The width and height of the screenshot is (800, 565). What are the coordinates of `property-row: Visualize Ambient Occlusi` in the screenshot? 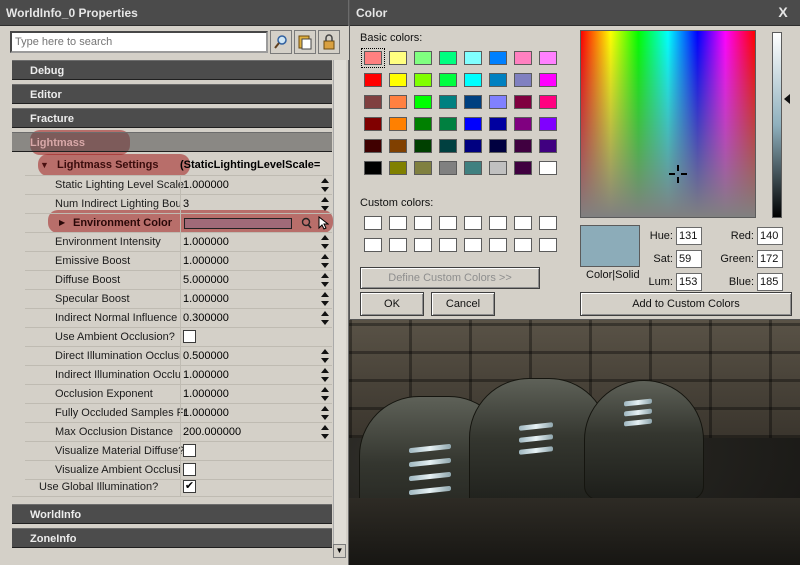 It's located at (178, 470).